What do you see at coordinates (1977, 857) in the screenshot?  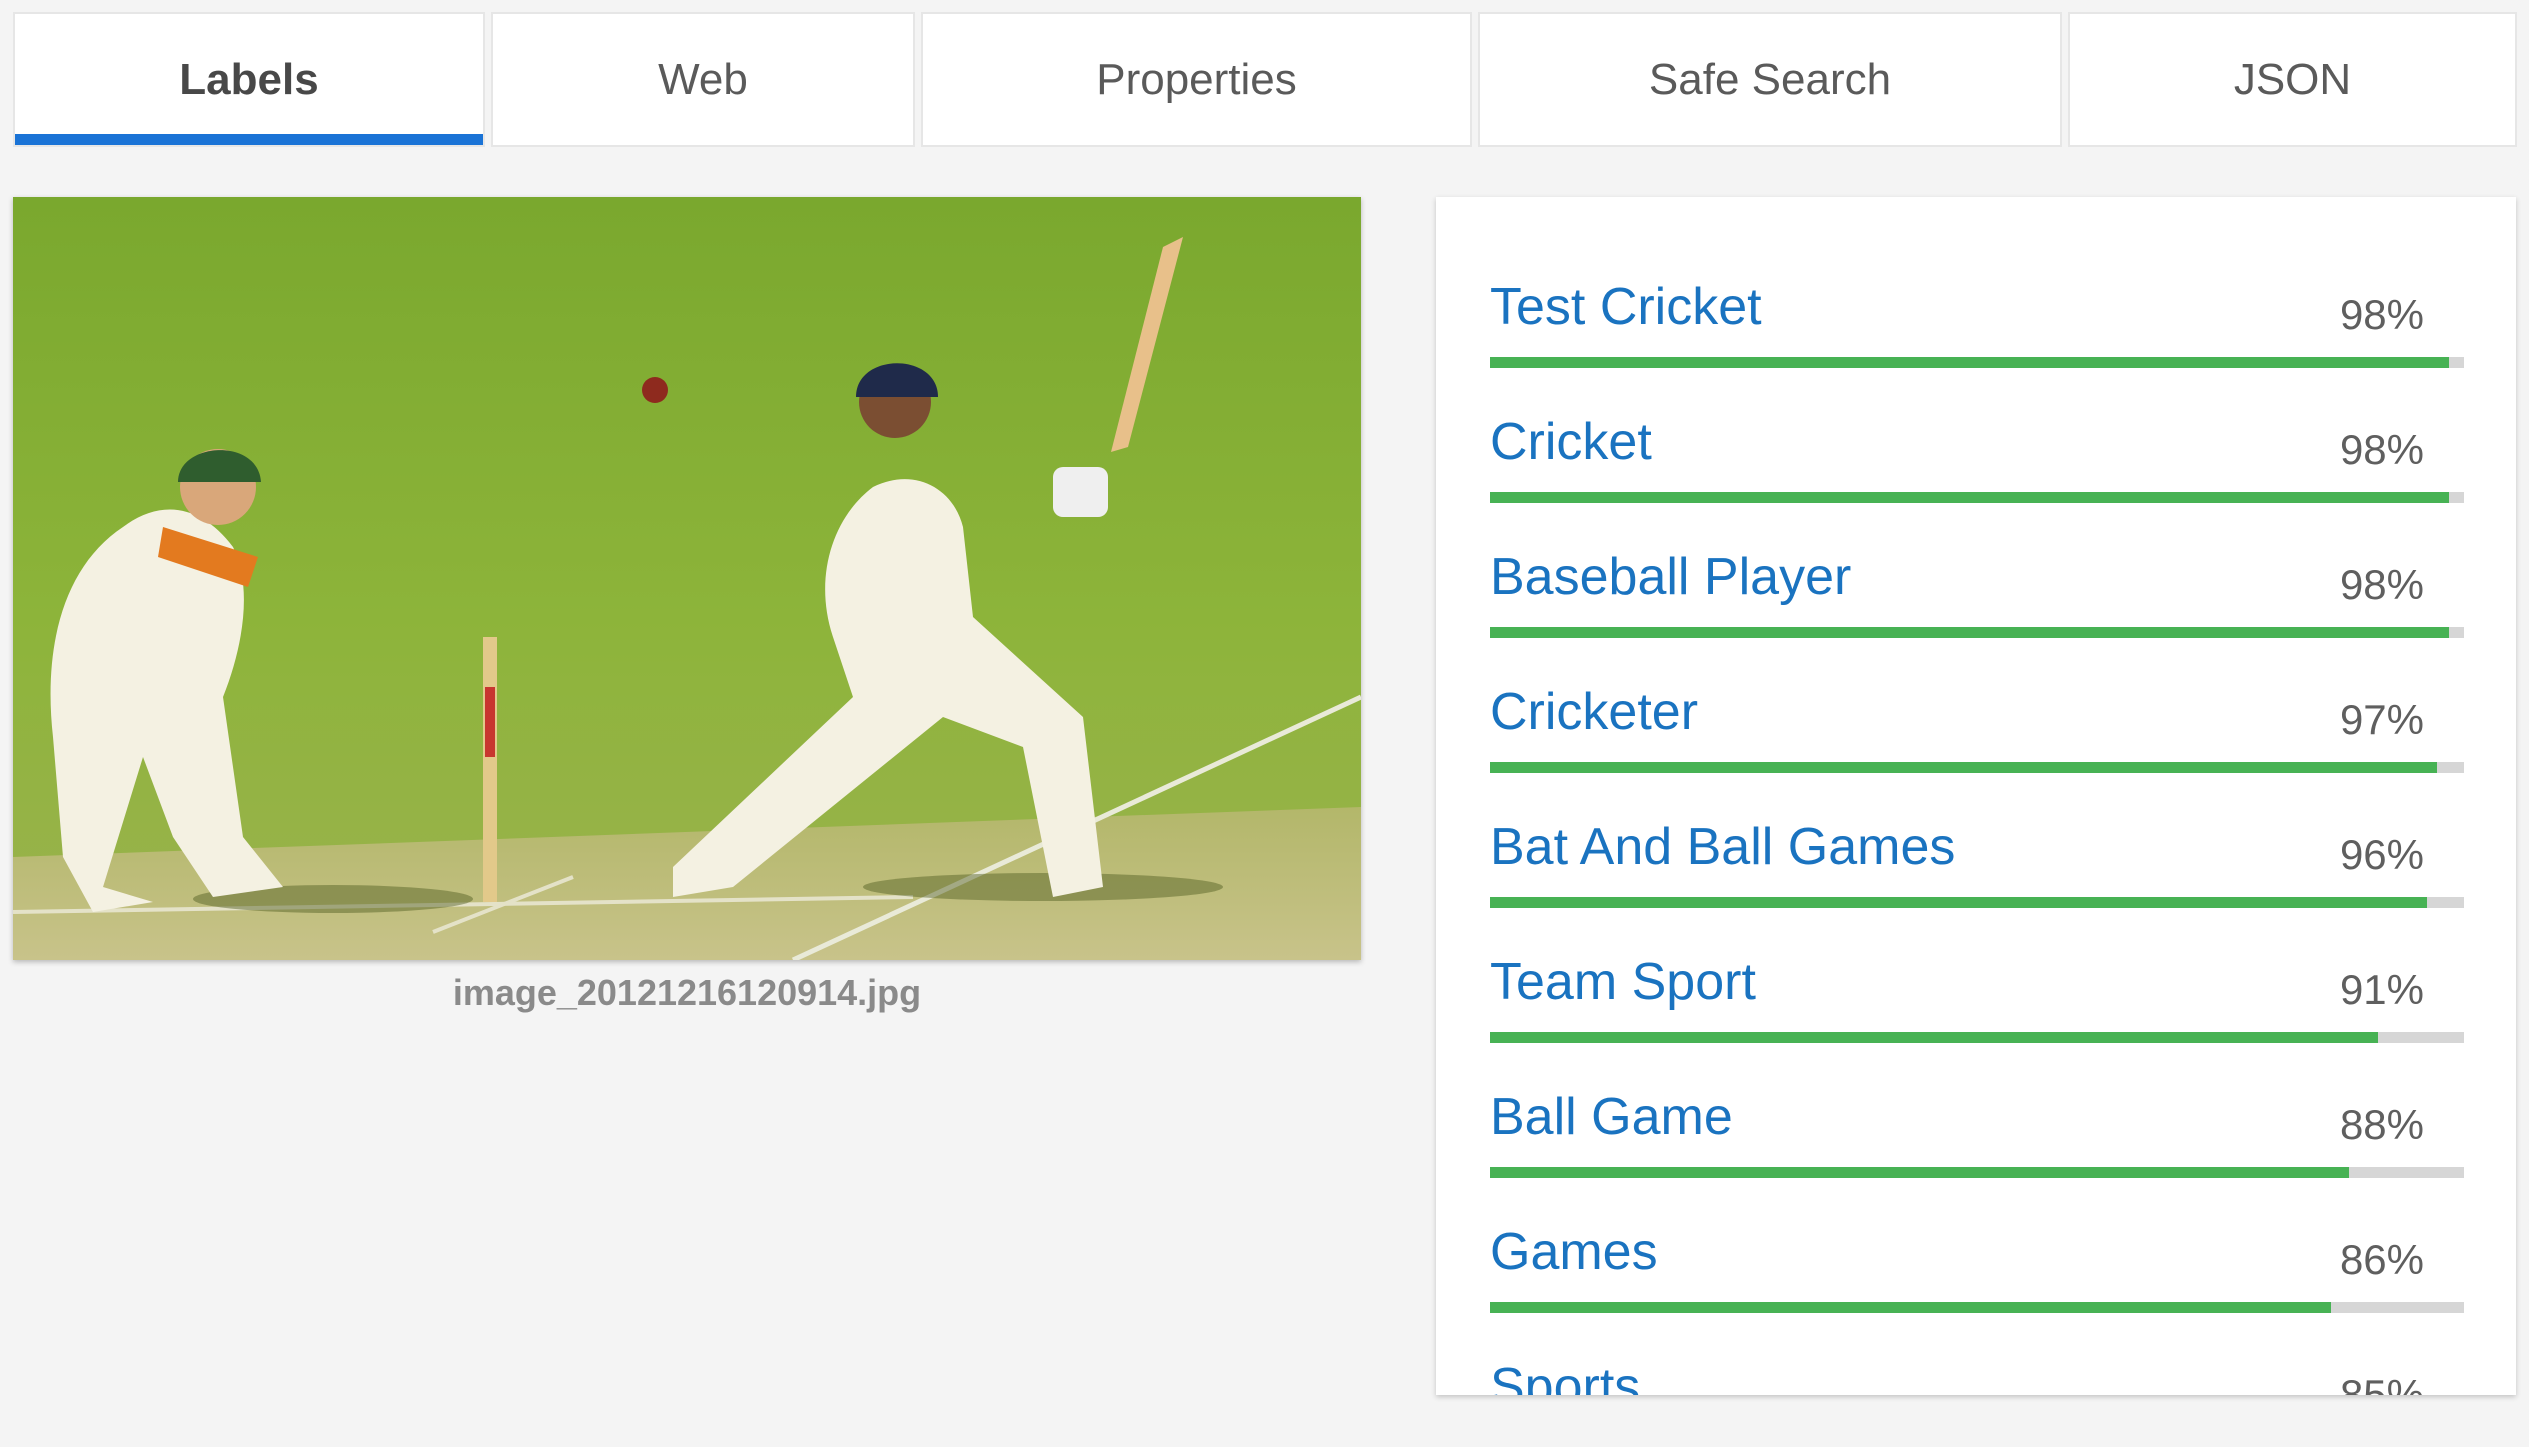 I see `label-row: Bat And Ball Games 96%` at bounding box center [1977, 857].